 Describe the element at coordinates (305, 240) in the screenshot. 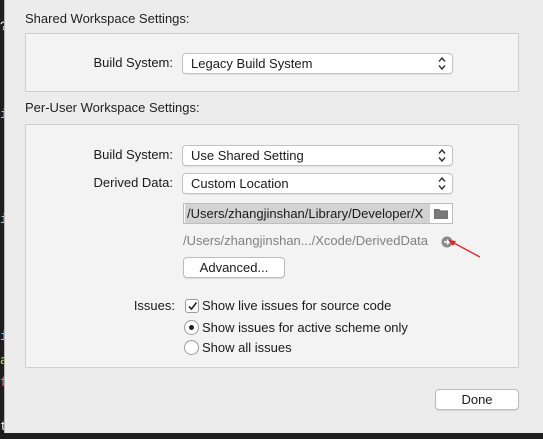

I see `resolved-derived-data-path: /Users/zhangjinshan.../Xcode/DerivedData` at that location.